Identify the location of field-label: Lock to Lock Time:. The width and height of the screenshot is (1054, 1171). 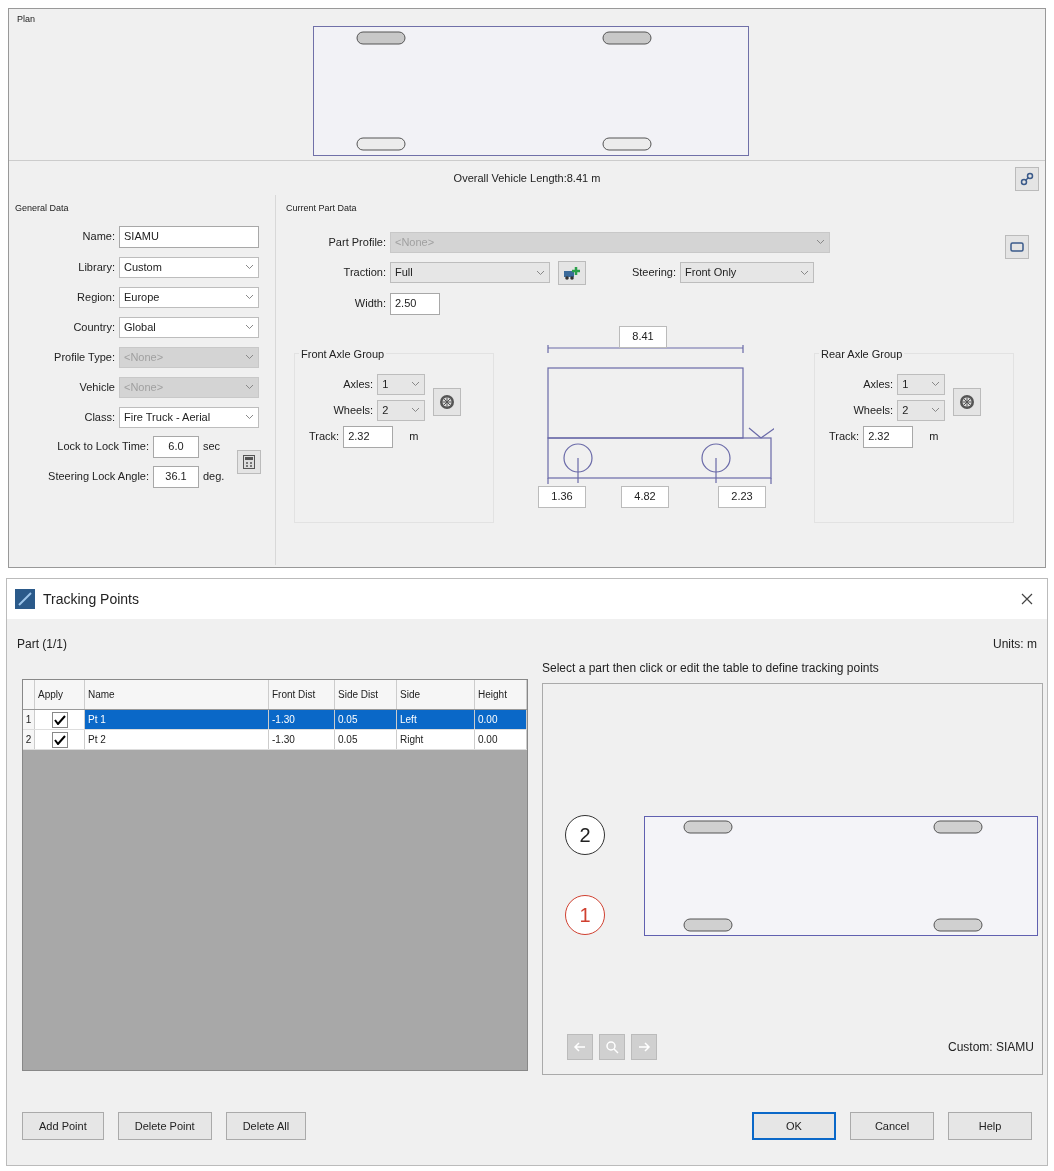
(102, 447).